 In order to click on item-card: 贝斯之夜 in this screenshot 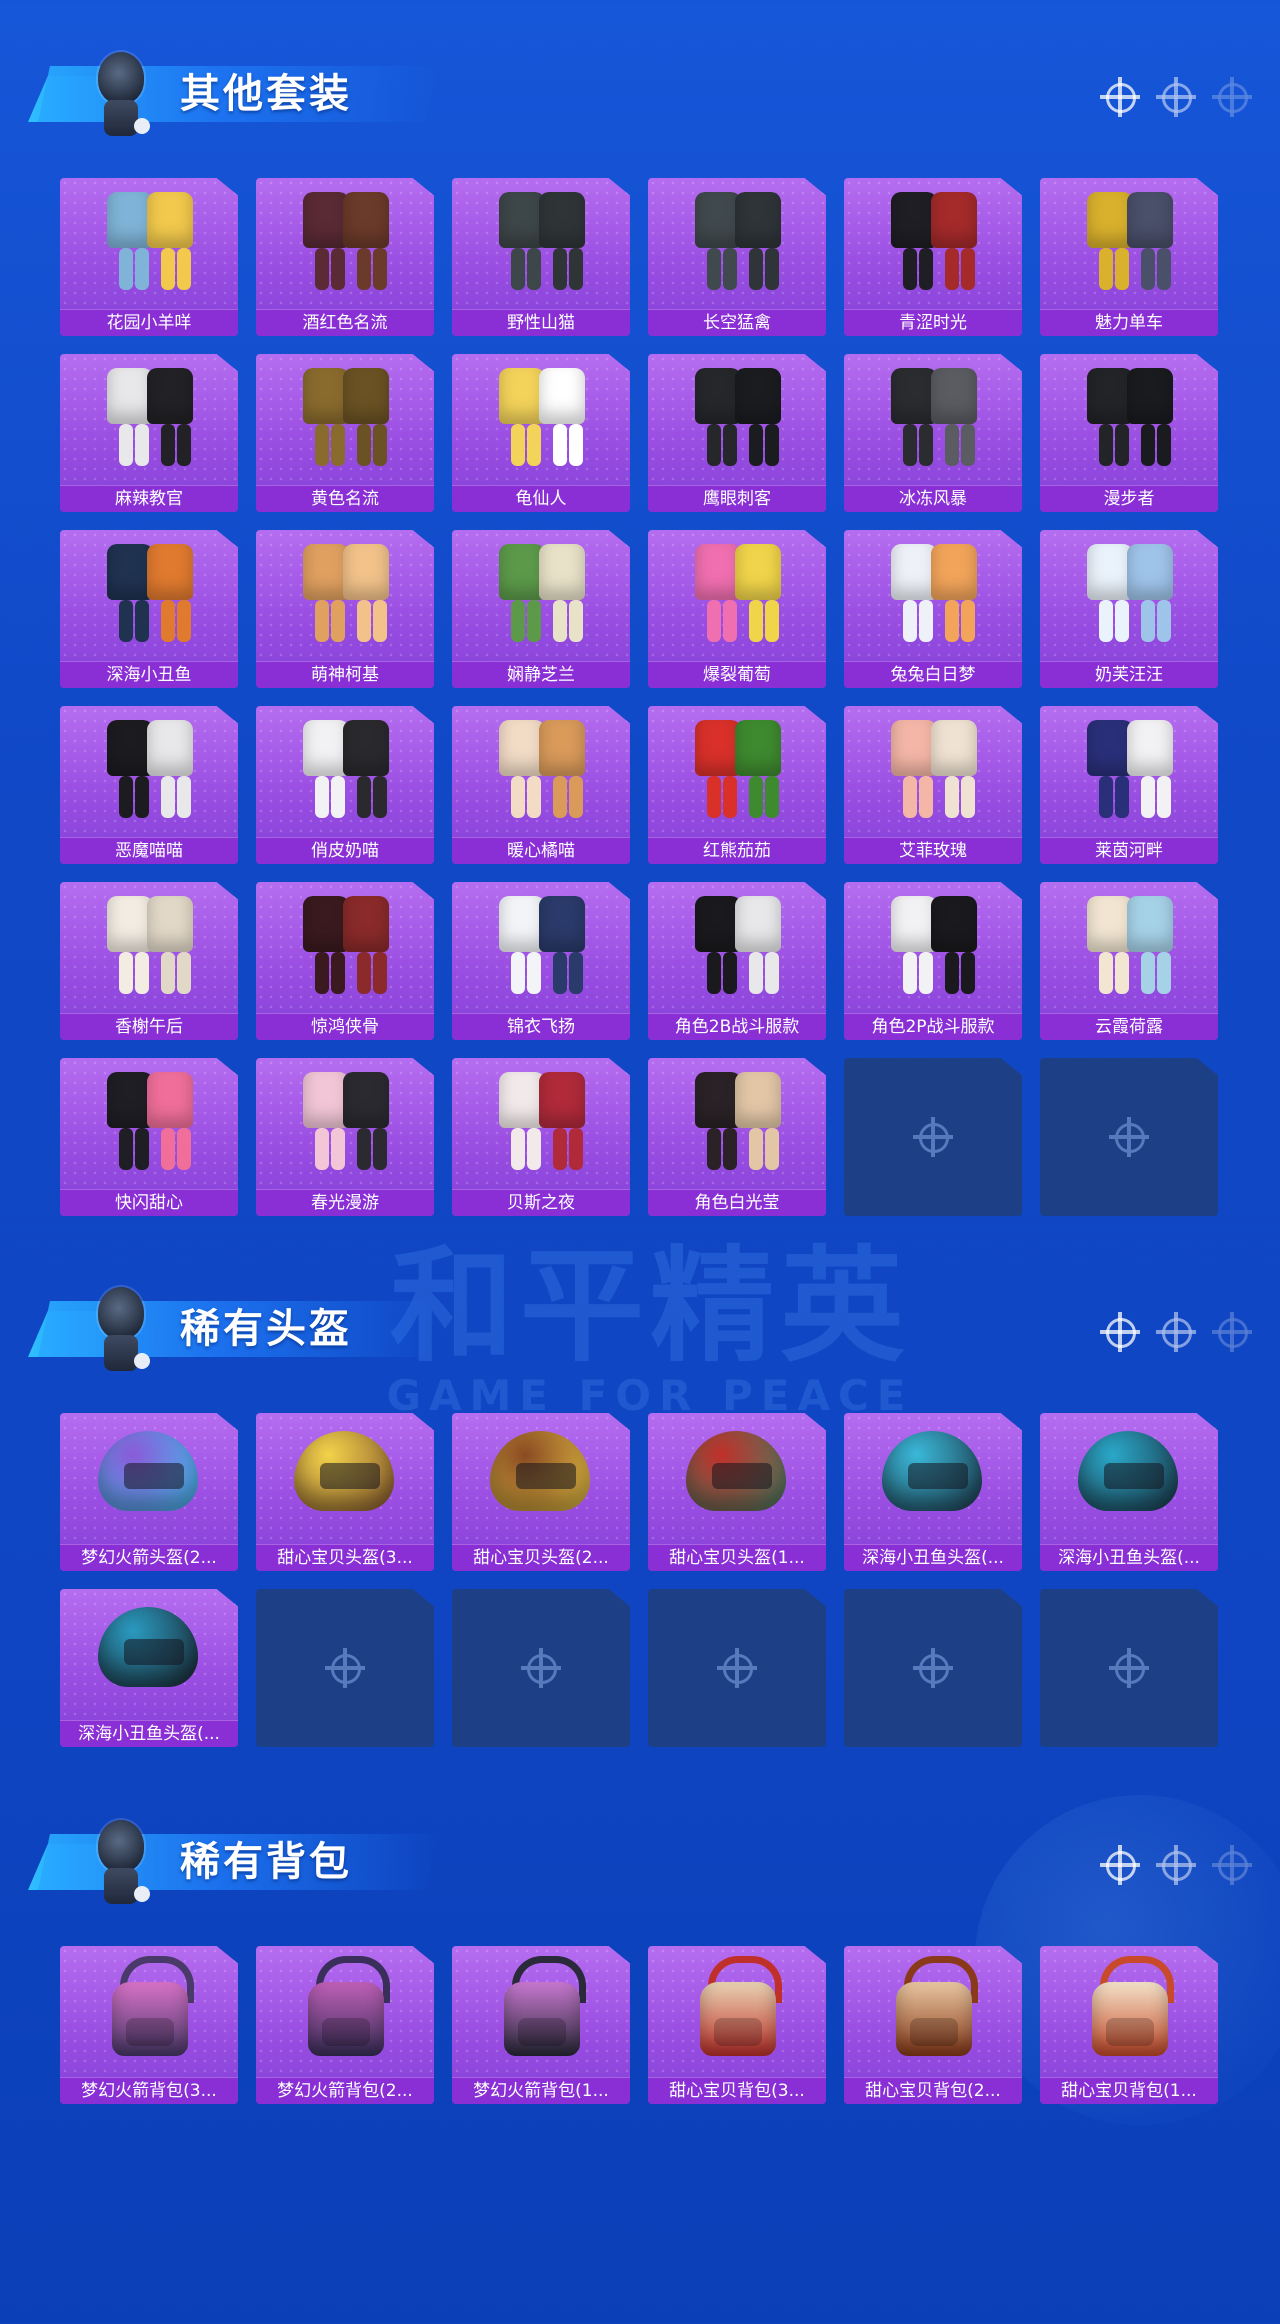, I will do `click(541, 1137)`.